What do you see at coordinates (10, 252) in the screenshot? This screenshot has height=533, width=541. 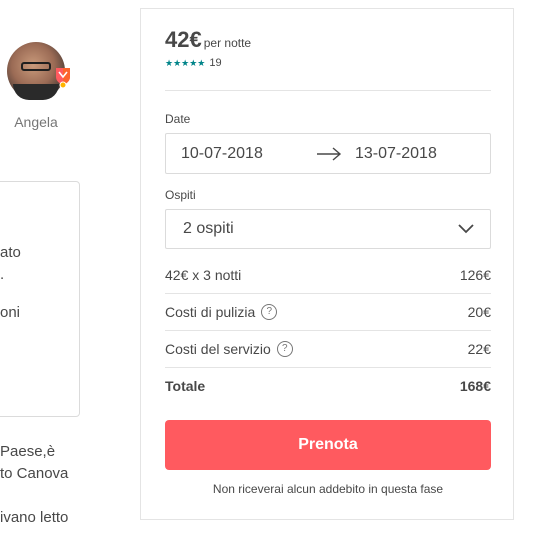 I see `description-text-fragment: ato` at bounding box center [10, 252].